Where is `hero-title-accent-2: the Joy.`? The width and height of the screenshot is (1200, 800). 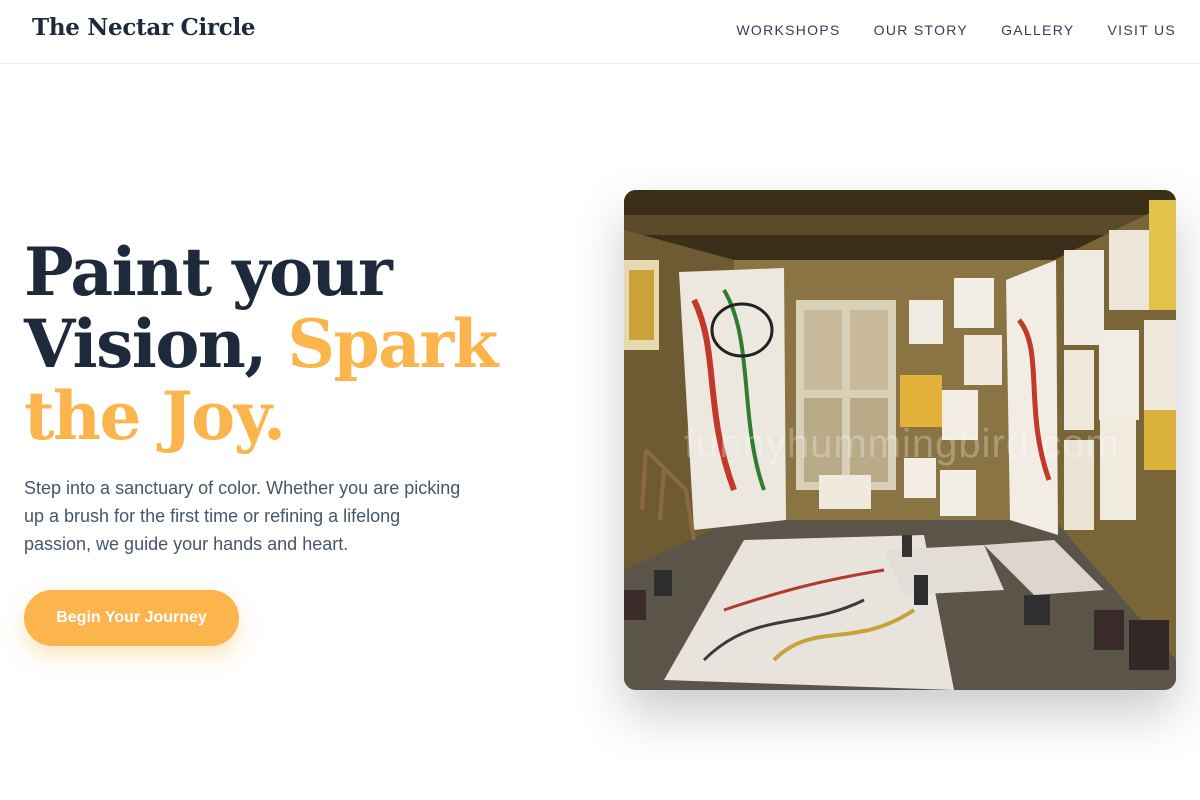
hero-title-accent-2: the Joy. is located at coordinates (155, 416).